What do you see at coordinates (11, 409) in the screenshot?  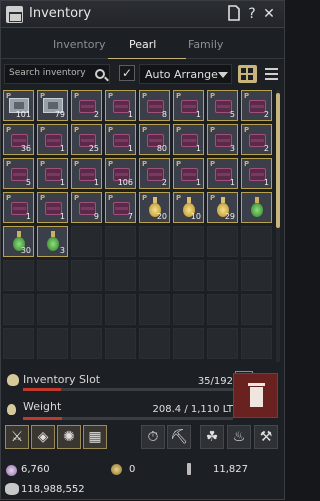 I see `weight-icon` at bounding box center [11, 409].